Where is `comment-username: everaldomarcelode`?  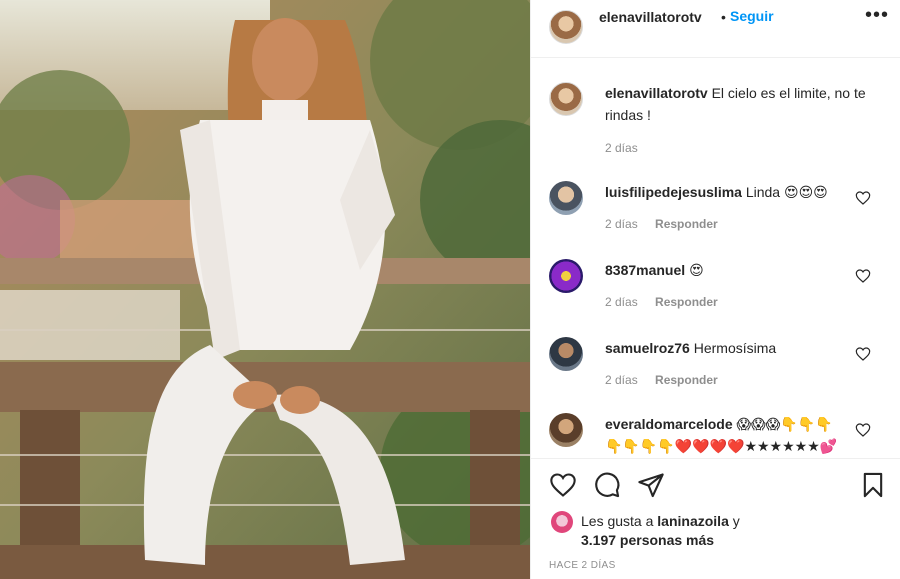
comment-username: everaldomarcelode is located at coordinates (669, 424).